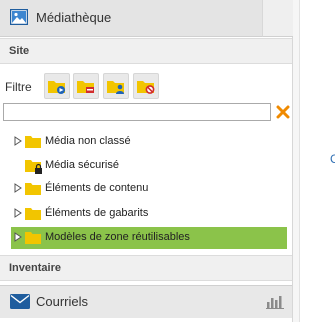  What do you see at coordinates (82, 165) in the screenshot?
I see `tree-item-label: Média sécurisé` at bounding box center [82, 165].